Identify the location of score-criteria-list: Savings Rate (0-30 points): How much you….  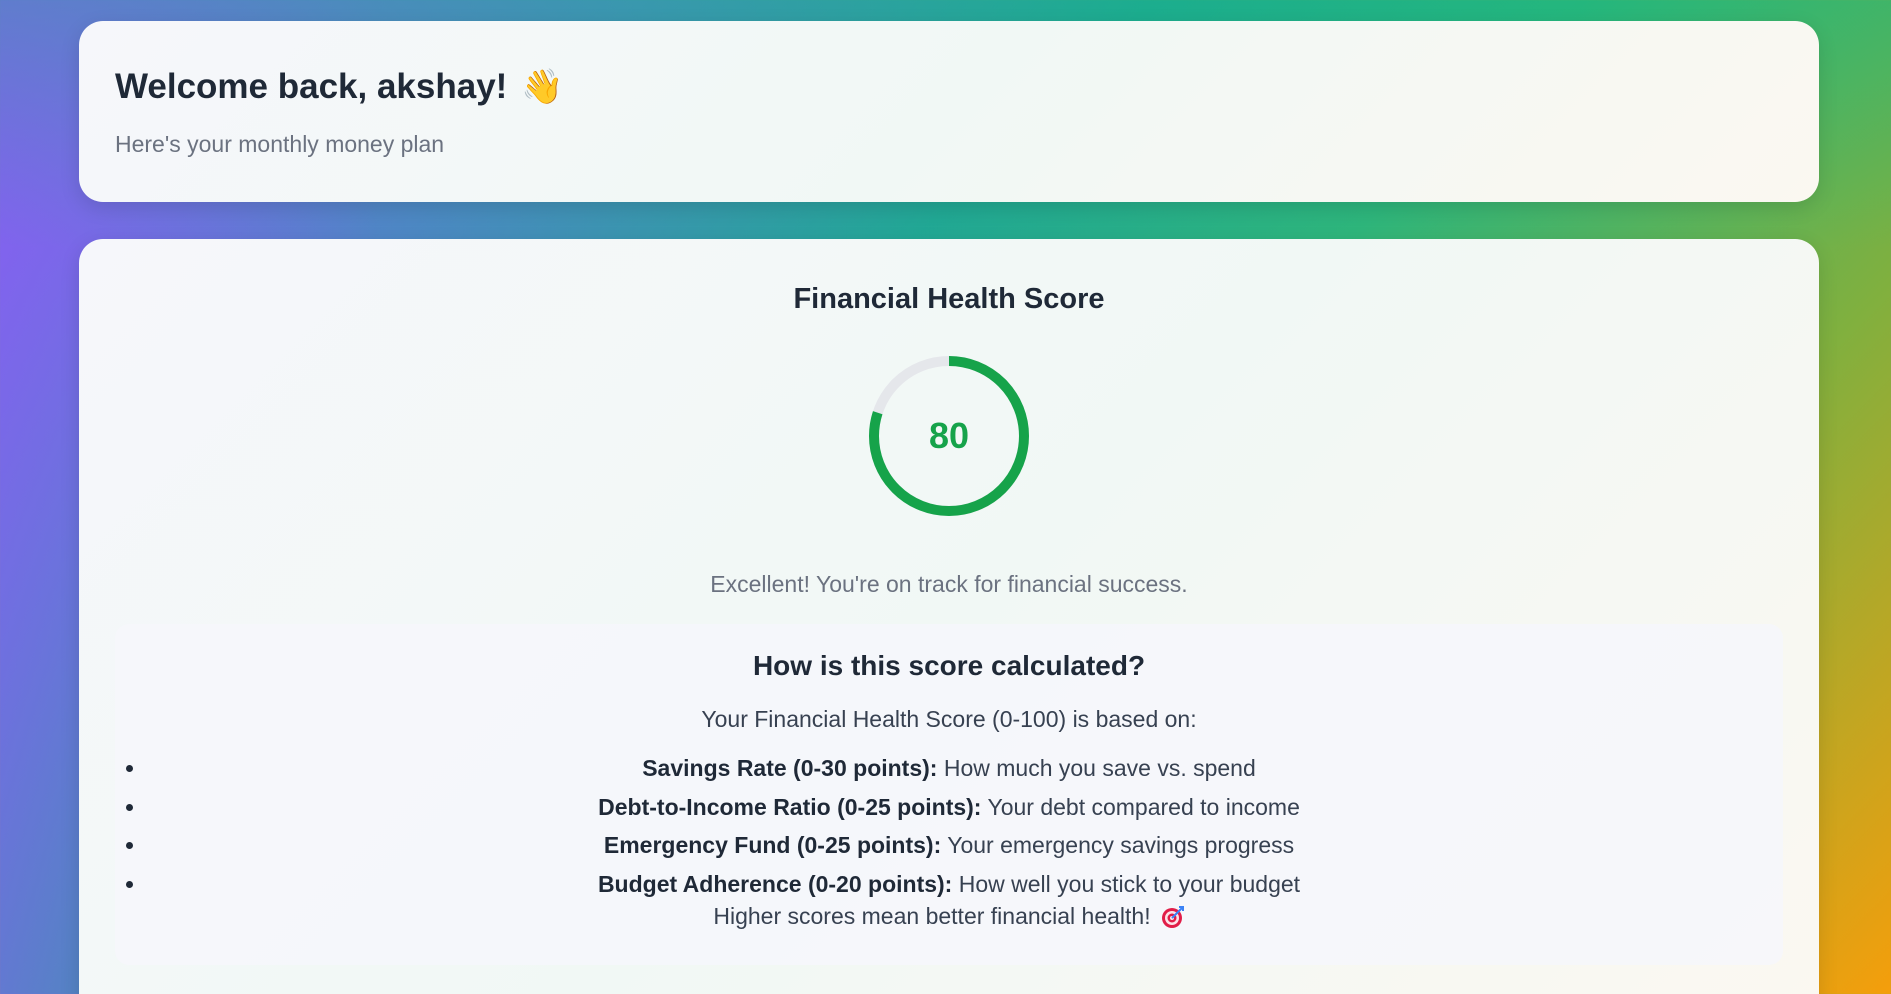
(949, 826).